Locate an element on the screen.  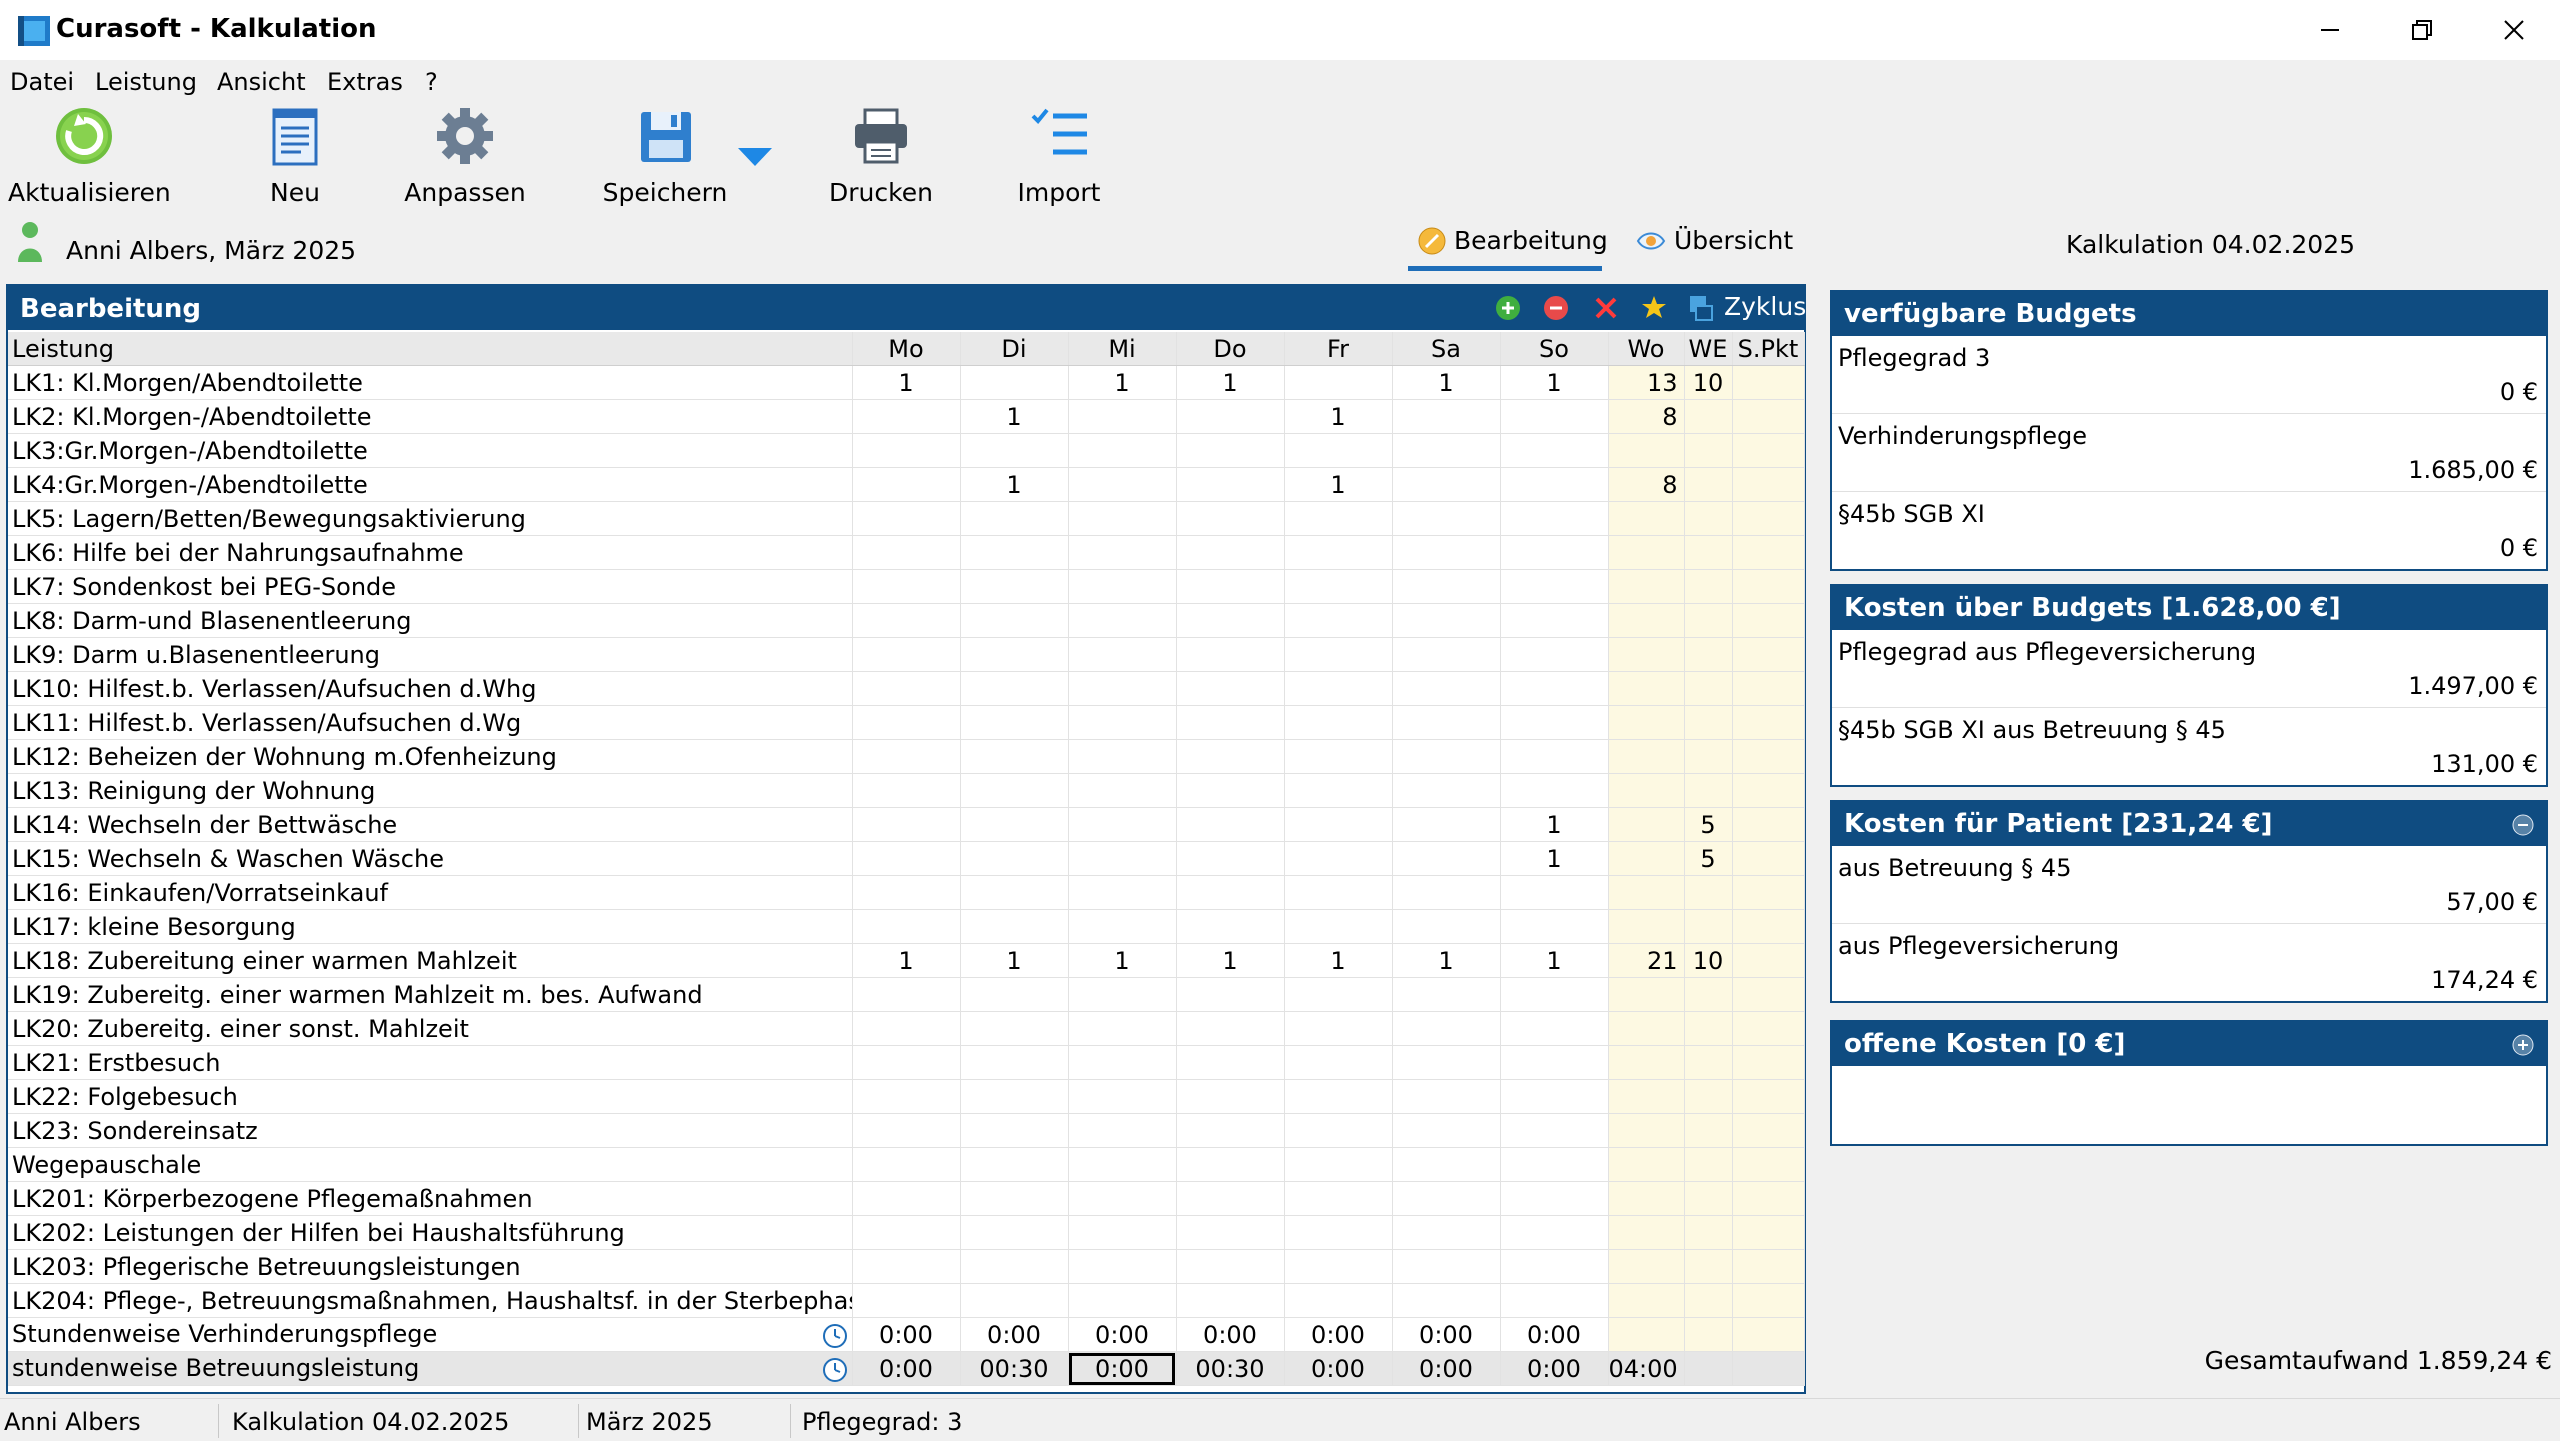
magic-wand-icon is located at coordinates (1654, 308).